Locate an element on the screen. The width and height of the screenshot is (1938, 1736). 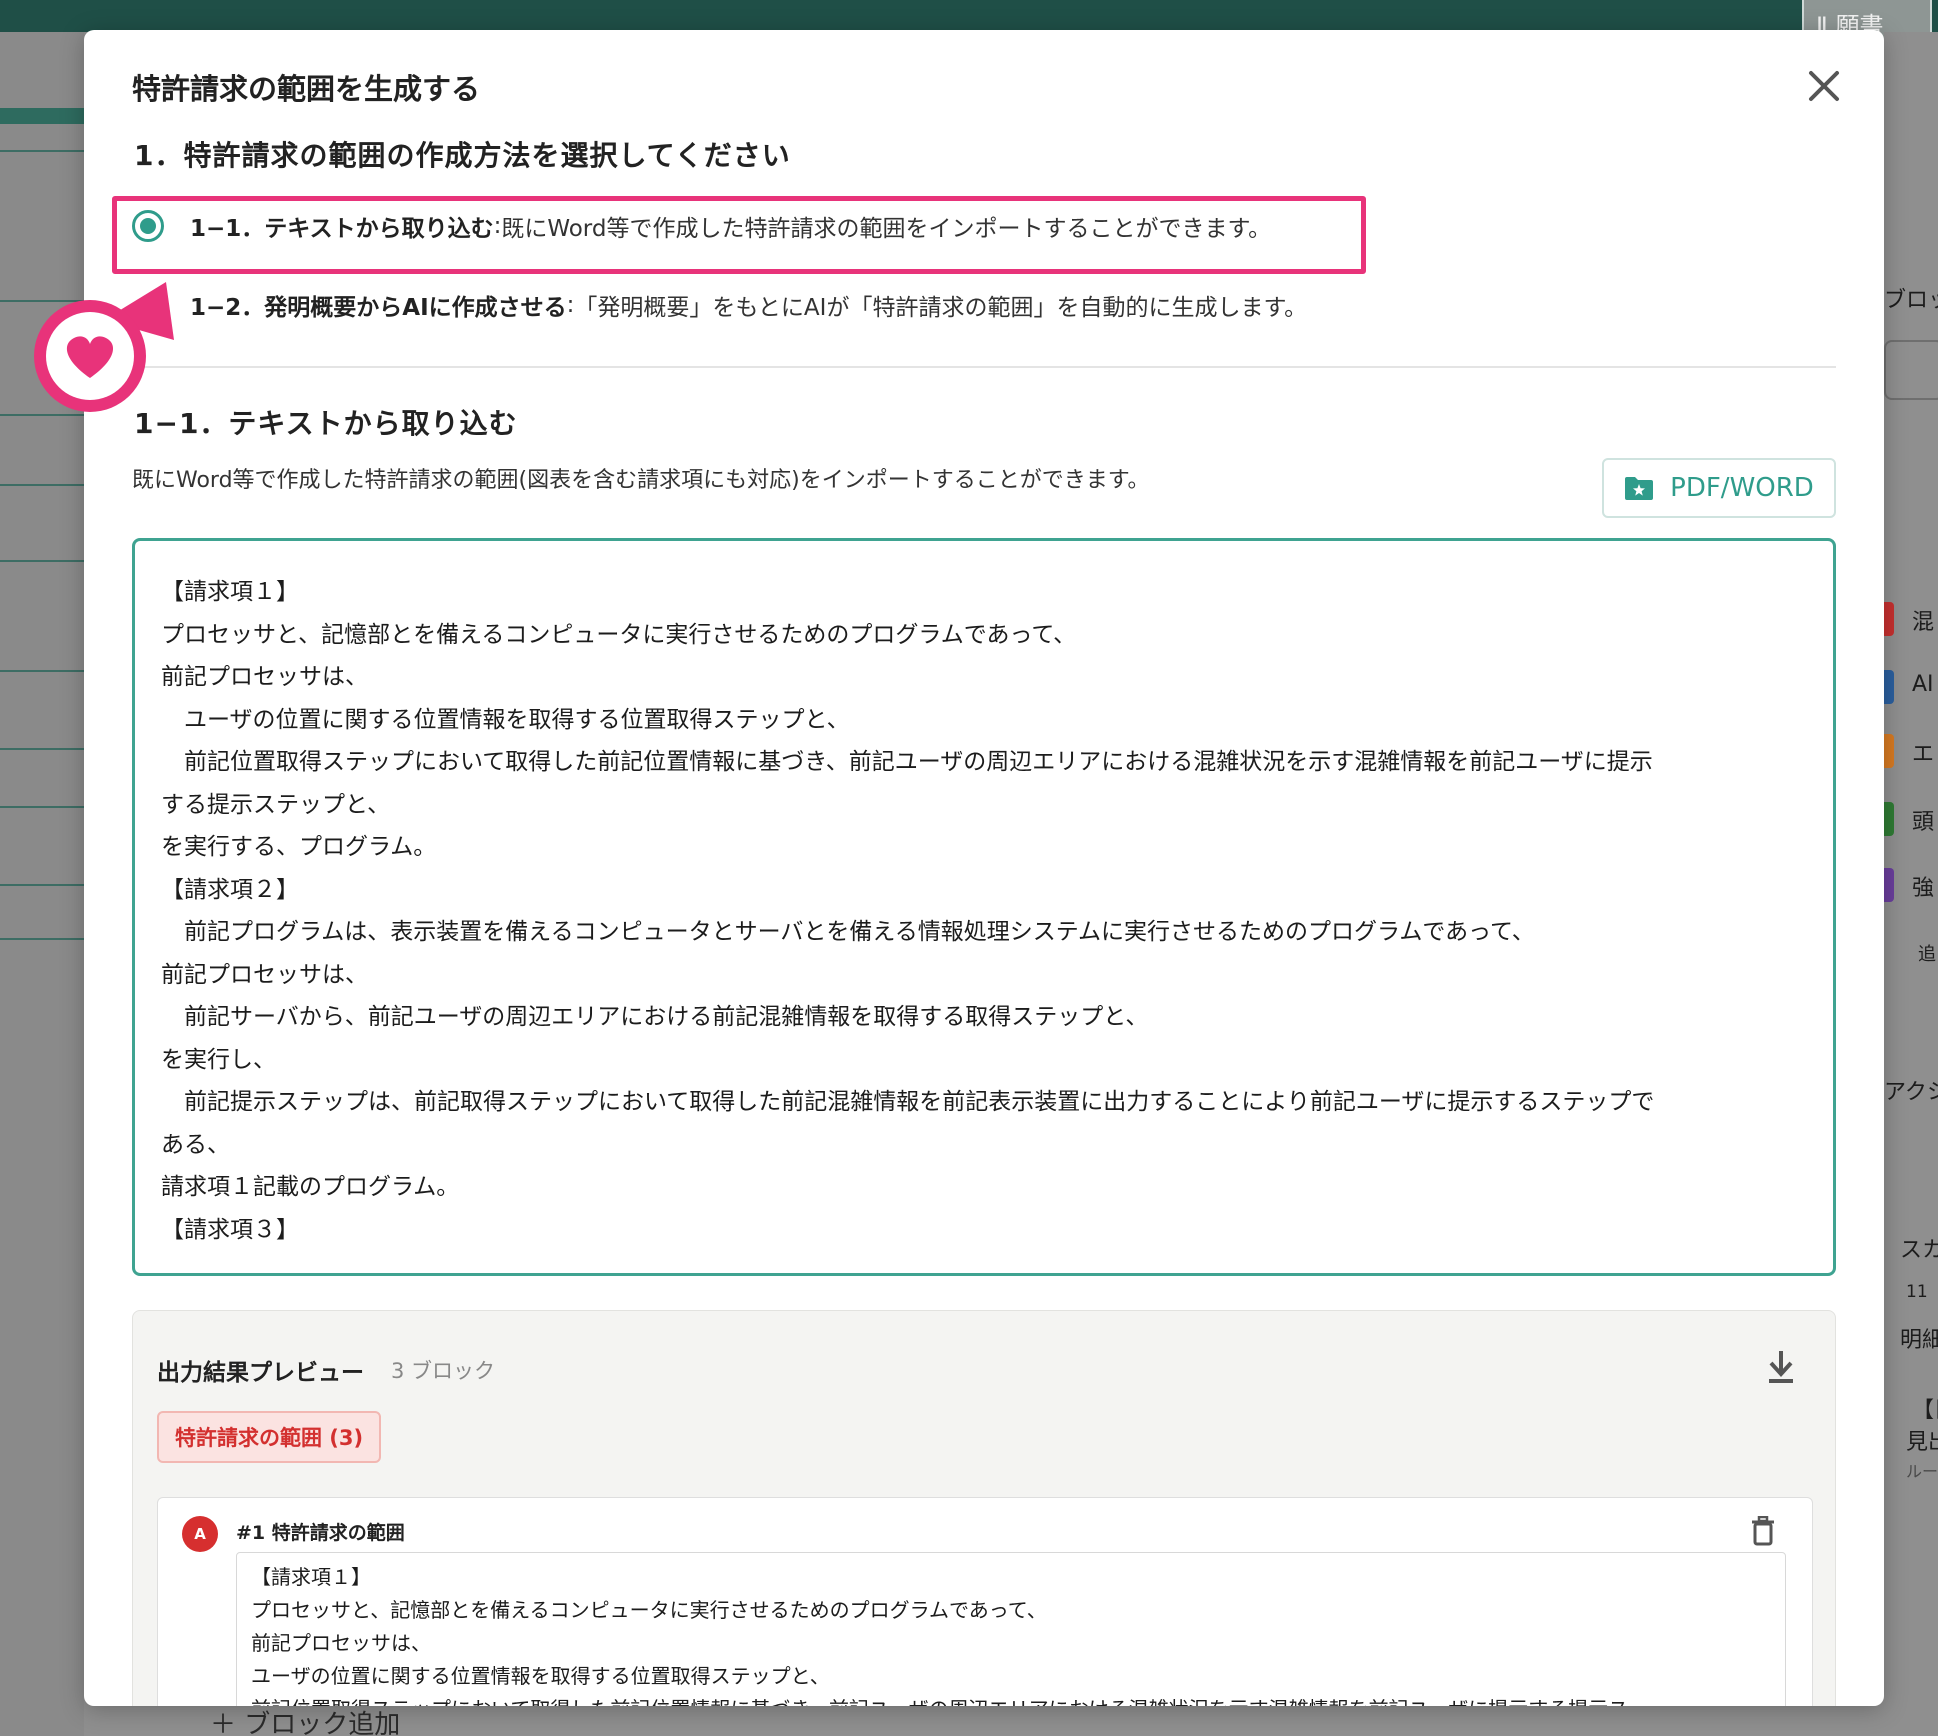
background-label: エ is located at coordinates (1923, 754).